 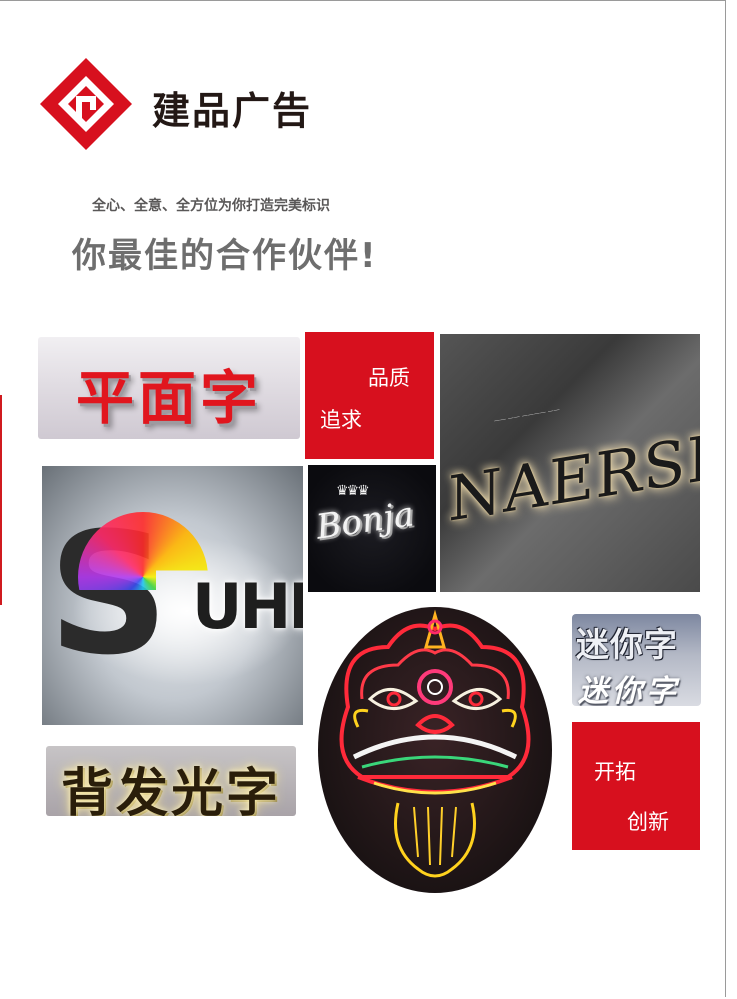 I want to click on backlit-letter-sign-image: 背发光字, so click(x=171, y=781).